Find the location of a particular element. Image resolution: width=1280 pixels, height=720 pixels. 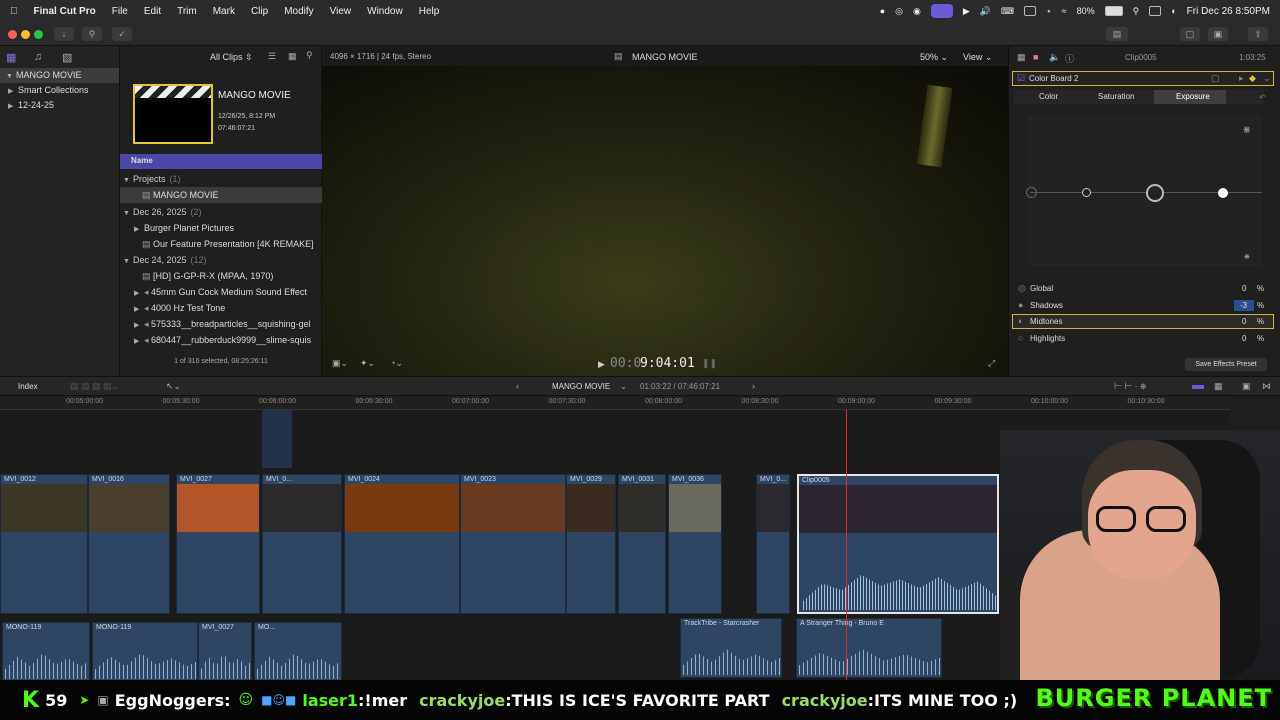

record-icon: ◉ is located at coordinates (917, 11).